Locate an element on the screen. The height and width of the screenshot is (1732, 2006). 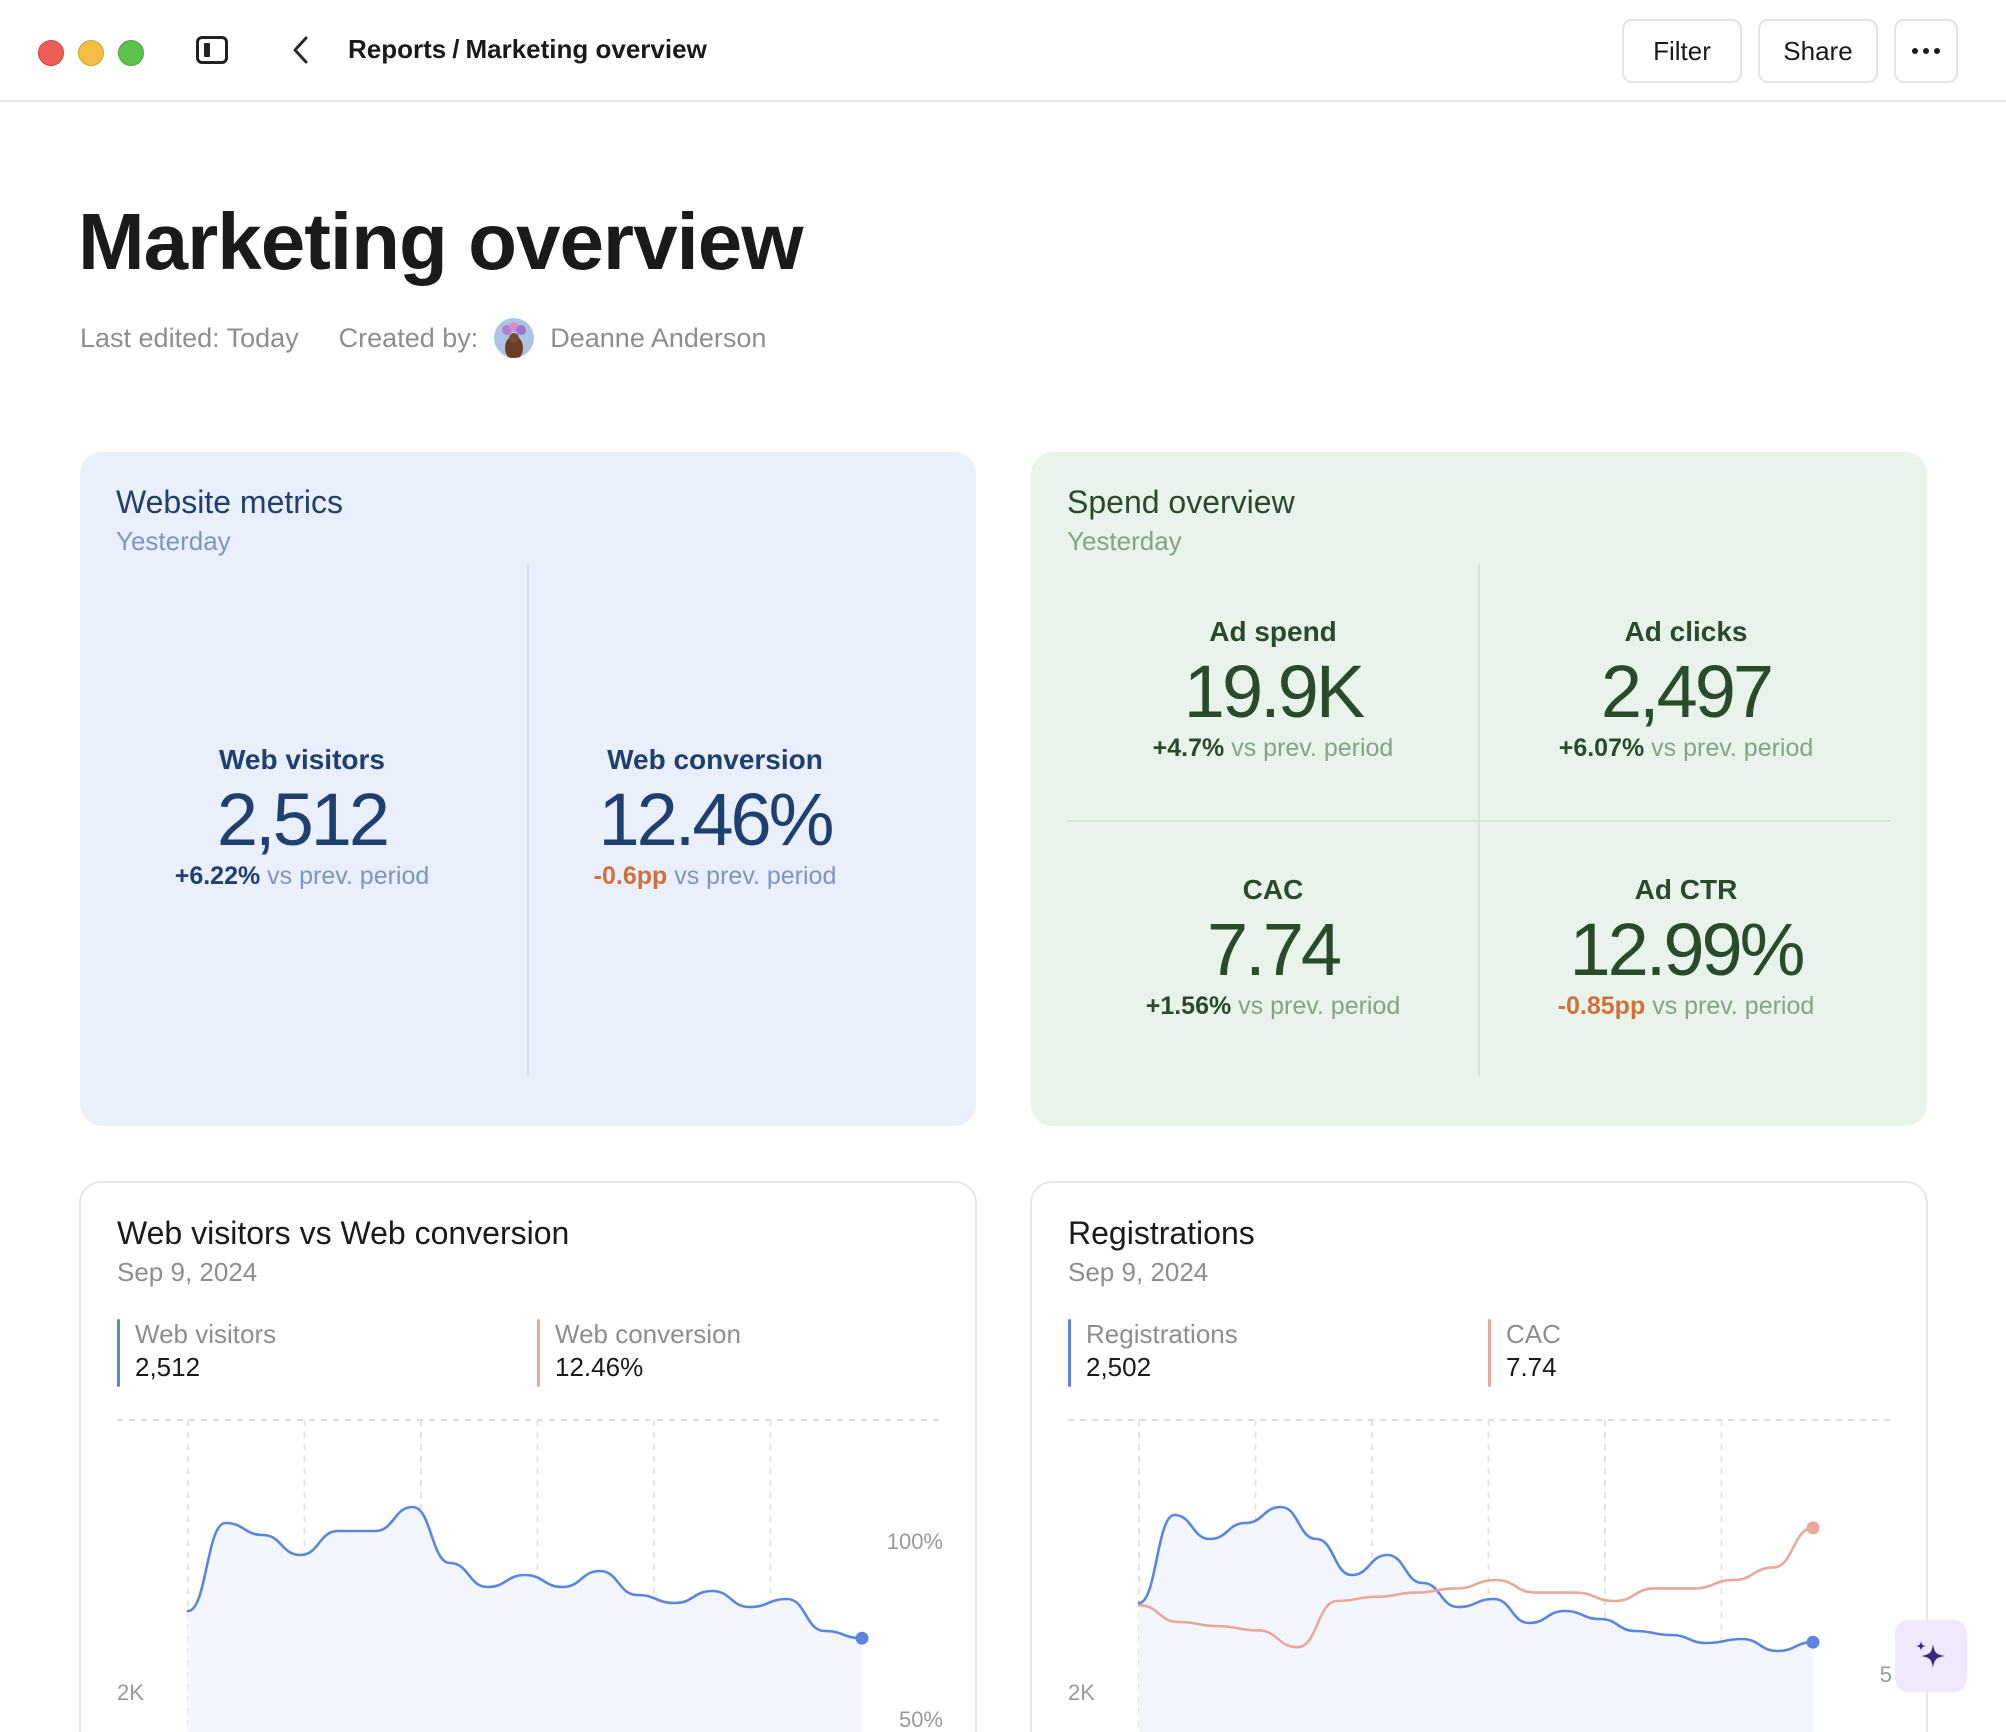
breadcrumb: Reports / Marketing overview is located at coordinates (527, 49).